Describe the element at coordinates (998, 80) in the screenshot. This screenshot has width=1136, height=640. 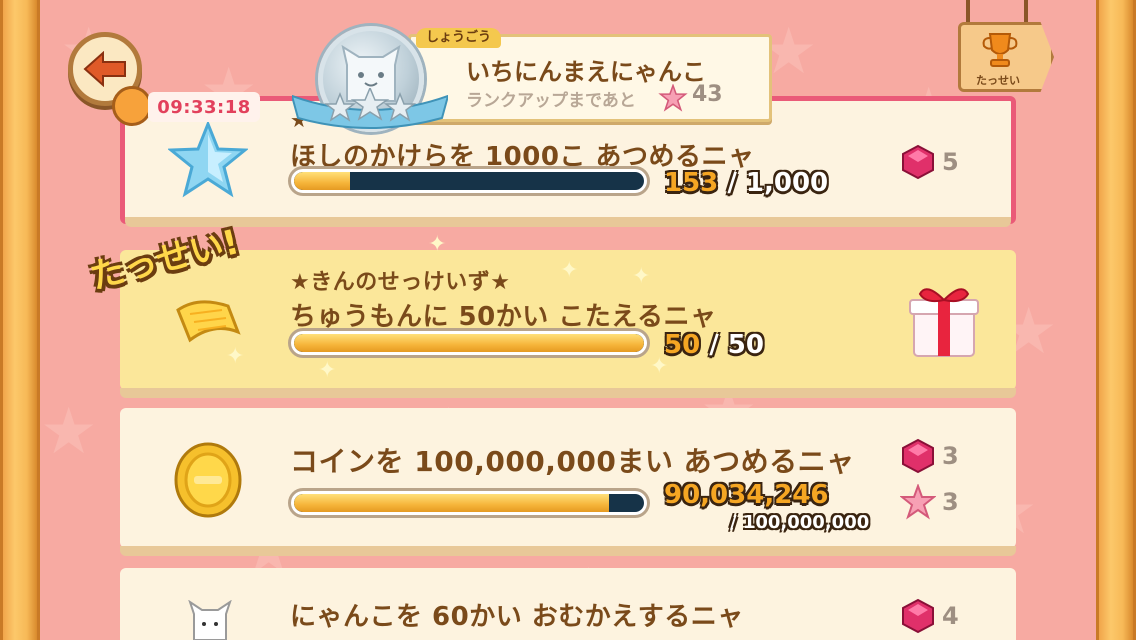
I see `trophy-sign-label: たっせい` at that location.